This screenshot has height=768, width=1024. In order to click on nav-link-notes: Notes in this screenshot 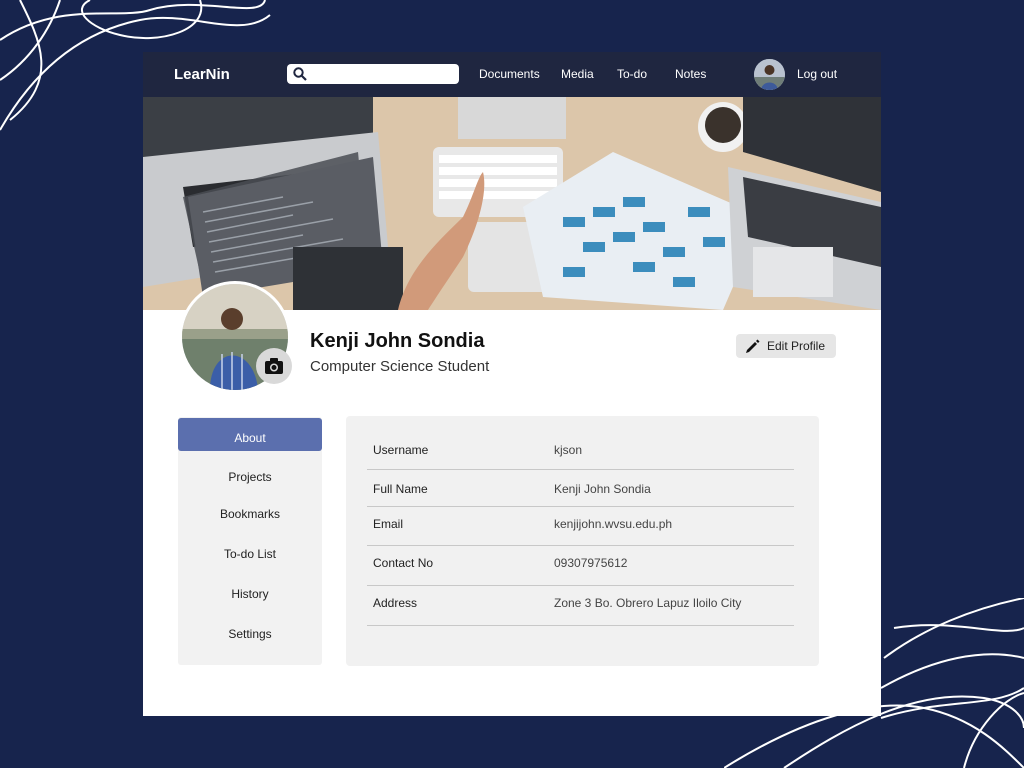, I will do `click(690, 74)`.